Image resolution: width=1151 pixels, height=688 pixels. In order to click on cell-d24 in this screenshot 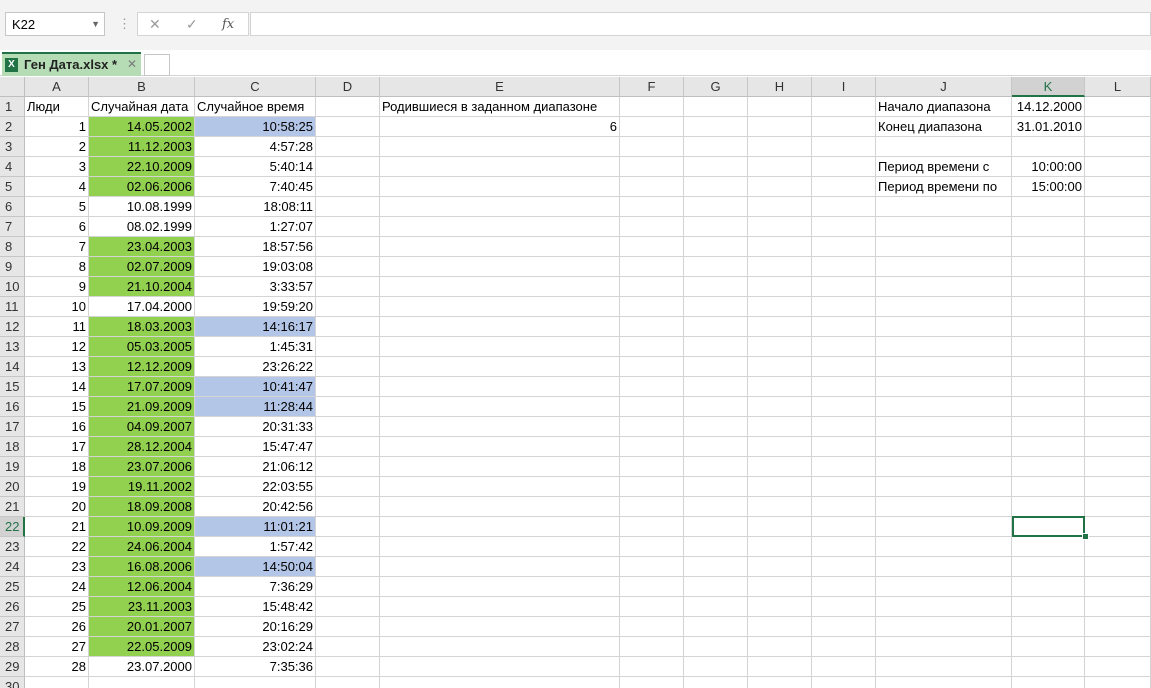, I will do `click(348, 567)`.